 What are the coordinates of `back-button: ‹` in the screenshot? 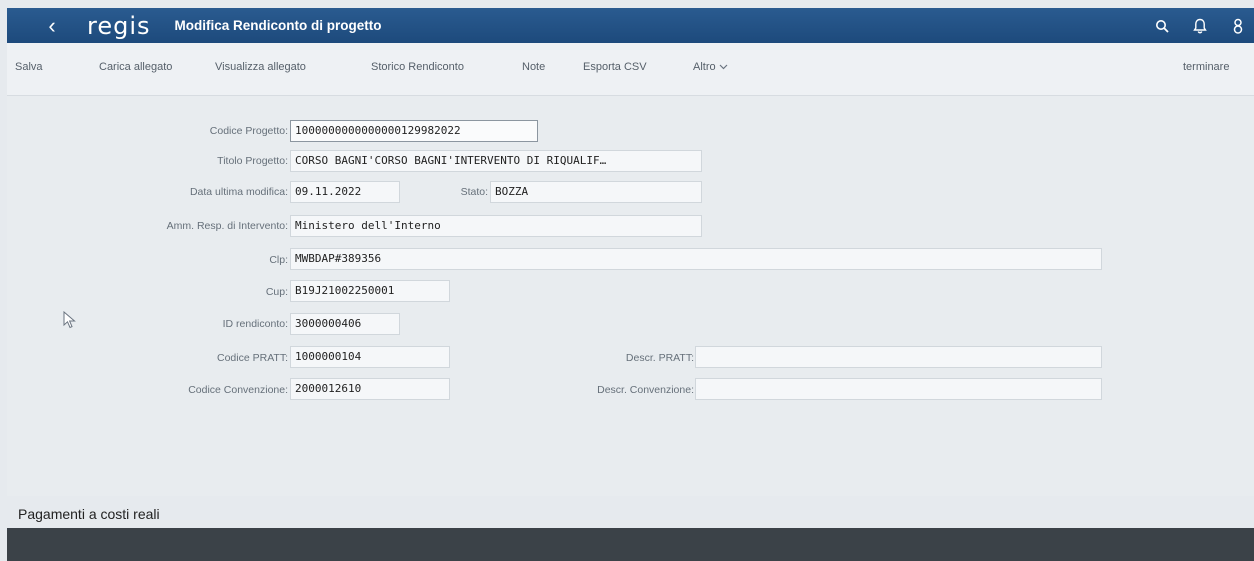 It's located at (52, 26).